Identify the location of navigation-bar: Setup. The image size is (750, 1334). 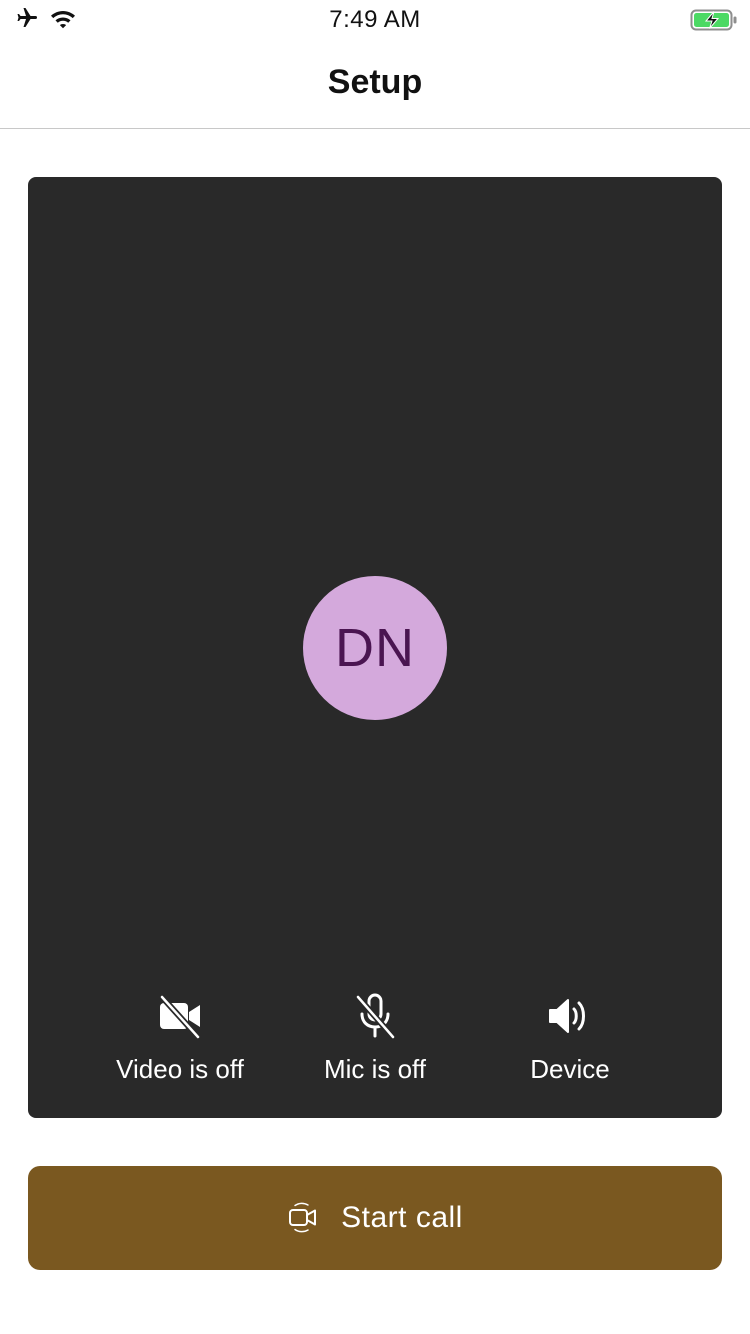
(375, 84).